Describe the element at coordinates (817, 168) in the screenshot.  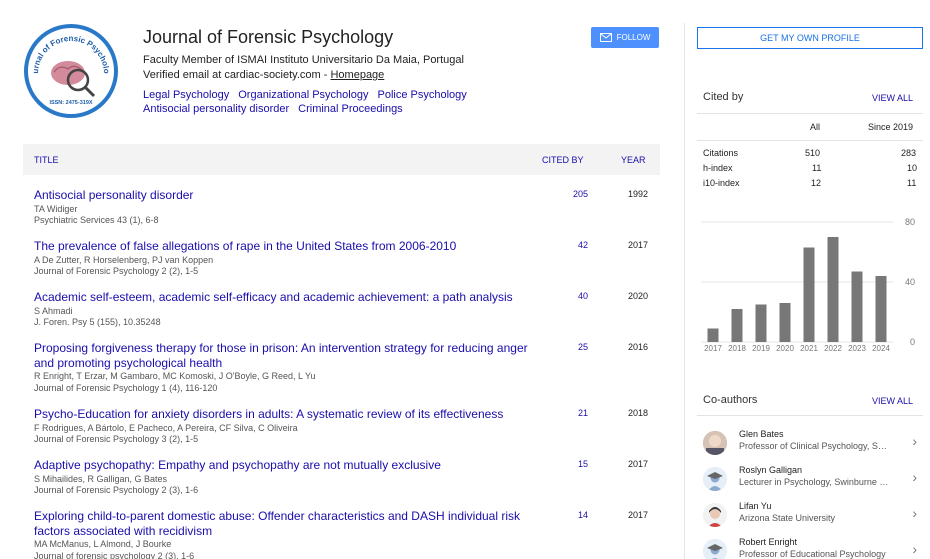
I see `stat-all: 11` at that location.